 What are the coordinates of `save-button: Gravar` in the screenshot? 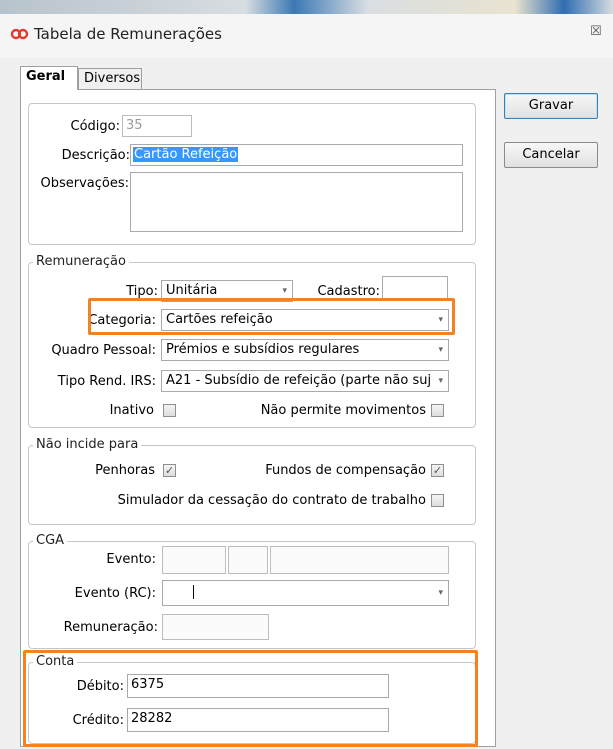 It's located at (551, 106).